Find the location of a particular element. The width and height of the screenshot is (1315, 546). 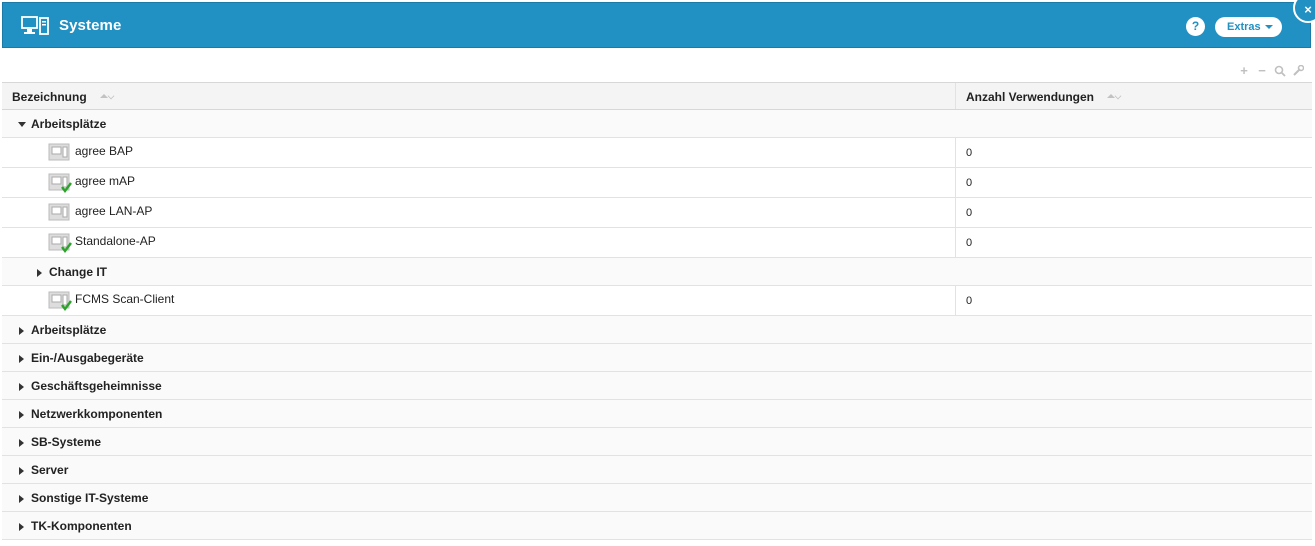

tree-group-row: TK-Komponenten is located at coordinates (657, 526).